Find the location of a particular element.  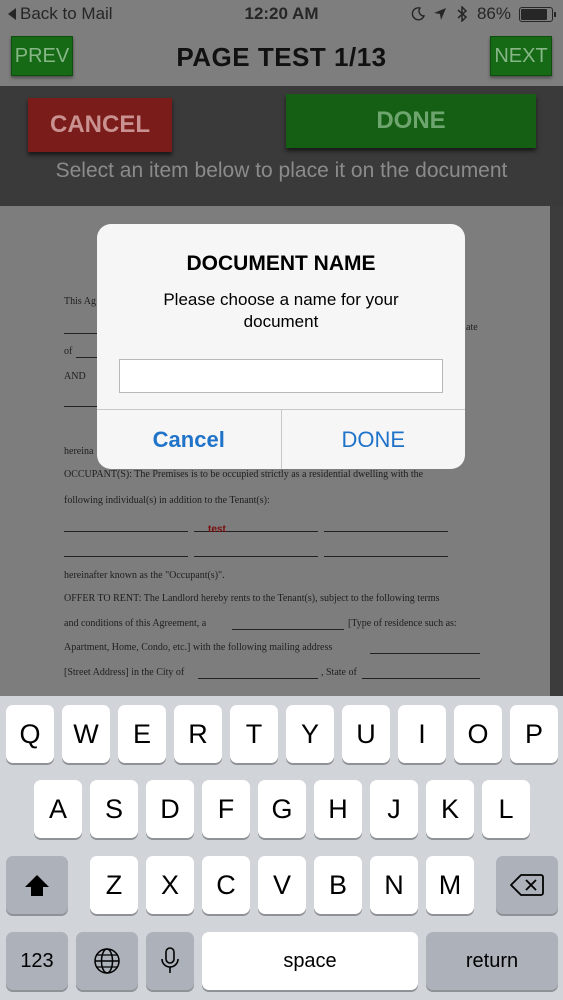

shift-key is located at coordinates (37, 885).